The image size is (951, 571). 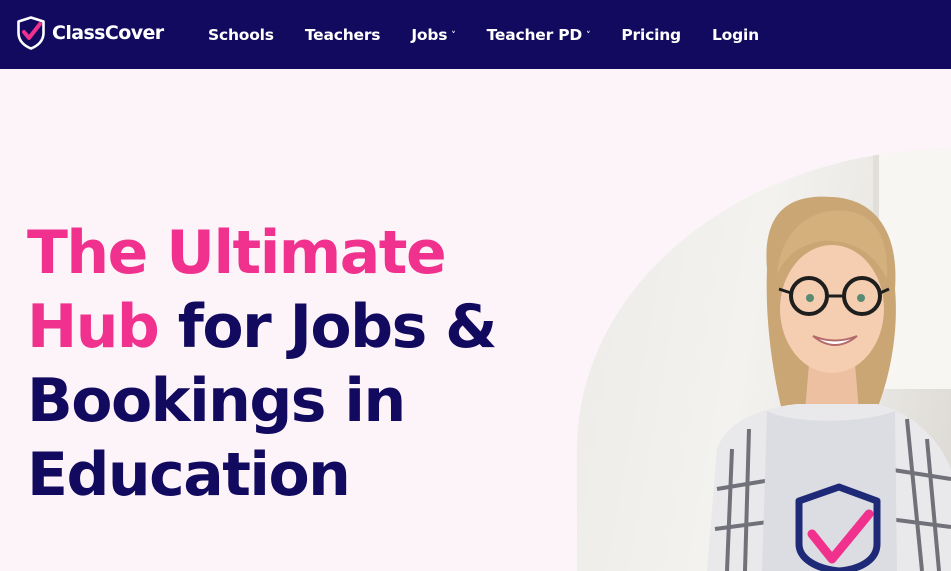 I want to click on hero-title-text-2: Bookings in, so click(x=216, y=401).